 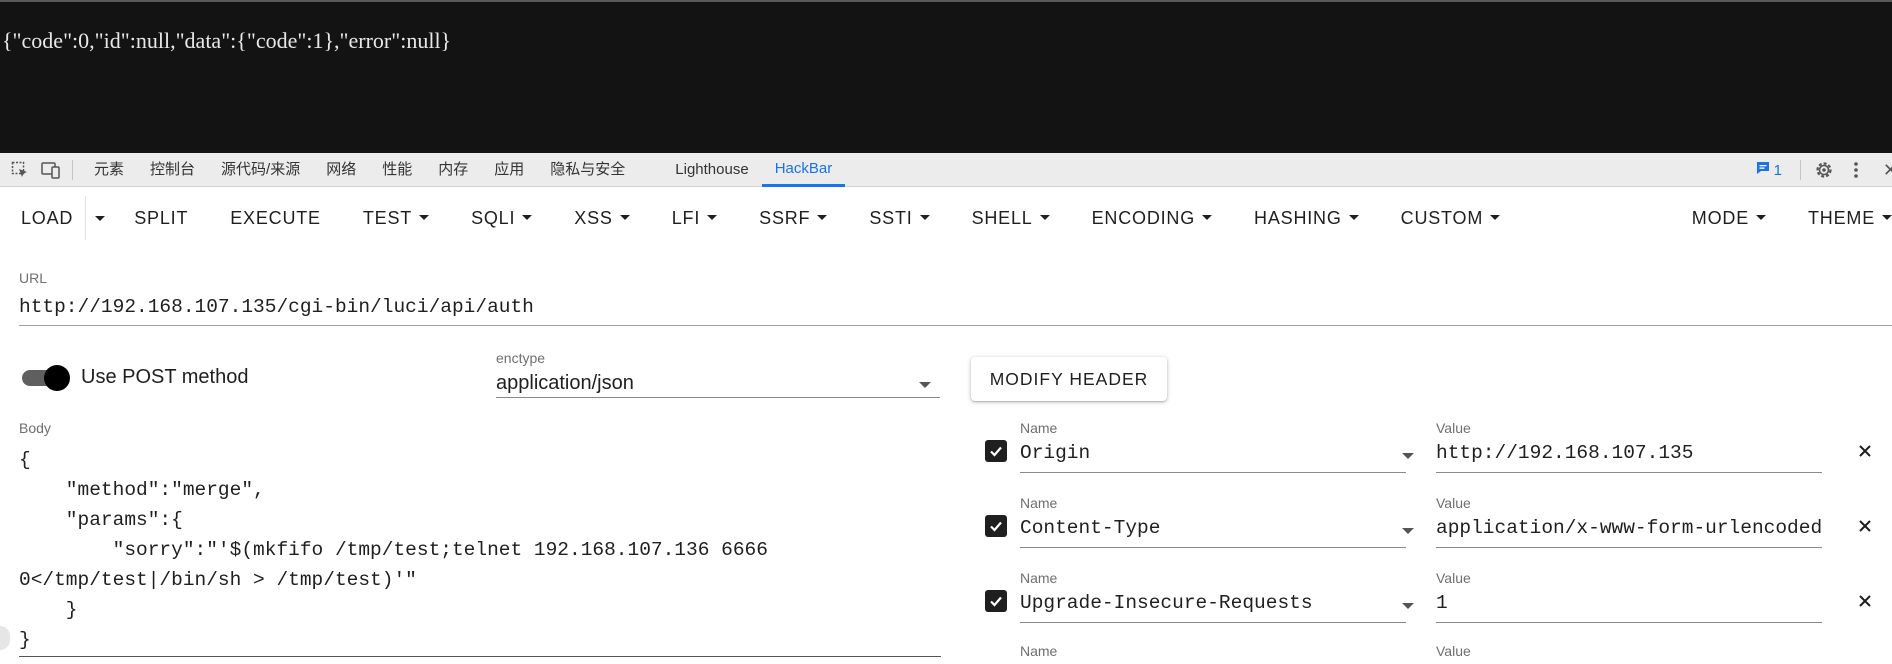 I want to click on tab-elements: 元素, so click(x=109, y=170).